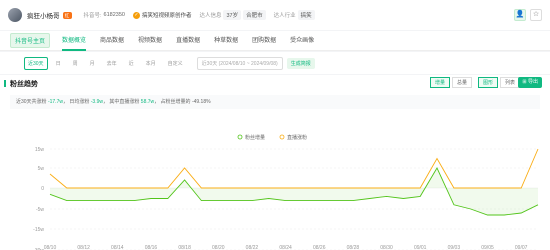 The width and height of the screenshot is (550, 250). What do you see at coordinates (112, 63) in the screenshot?
I see `period-lastyear: 去年` at bounding box center [112, 63].